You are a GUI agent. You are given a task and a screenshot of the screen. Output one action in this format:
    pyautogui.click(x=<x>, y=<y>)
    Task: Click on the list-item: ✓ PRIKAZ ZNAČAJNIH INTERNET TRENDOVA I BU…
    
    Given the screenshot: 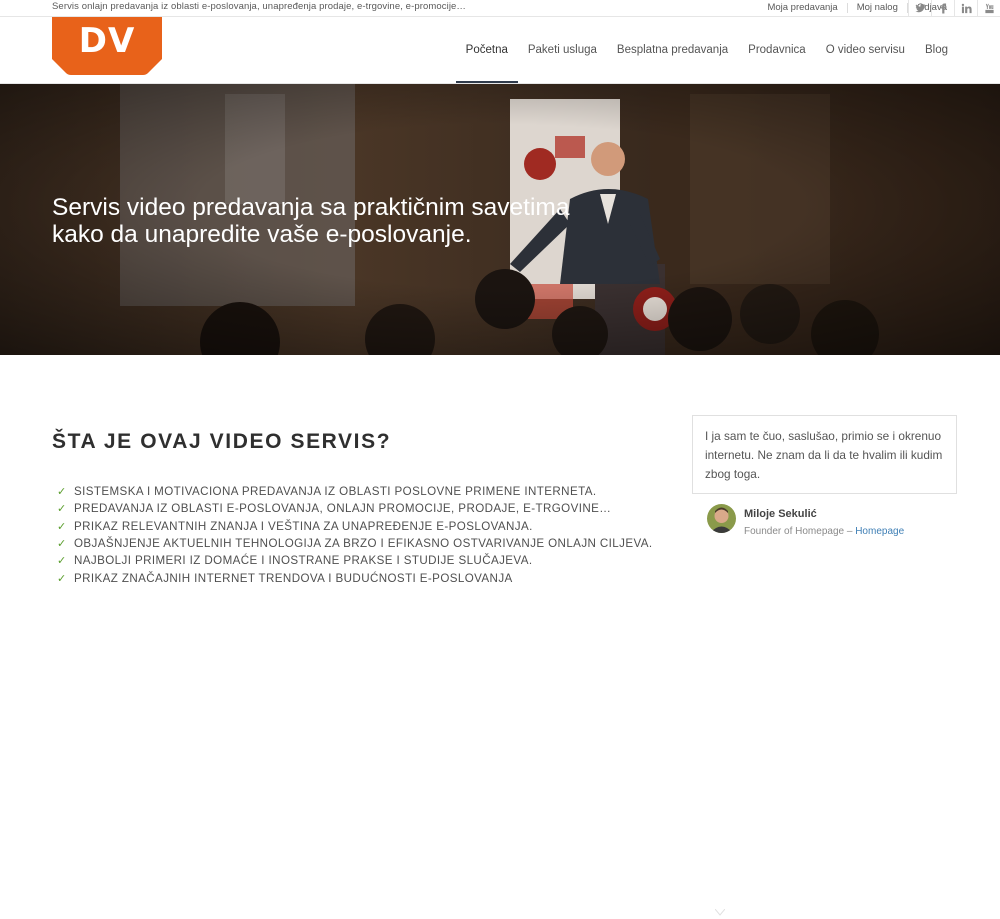 What is the action you would take?
    pyautogui.click(x=355, y=577)
    